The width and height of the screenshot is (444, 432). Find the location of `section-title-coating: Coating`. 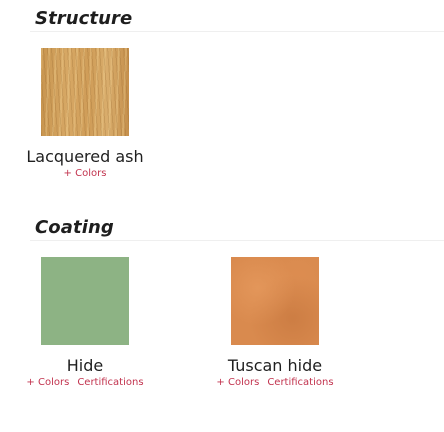

section-title-coating: Coating is located at coordinates (74, 227).